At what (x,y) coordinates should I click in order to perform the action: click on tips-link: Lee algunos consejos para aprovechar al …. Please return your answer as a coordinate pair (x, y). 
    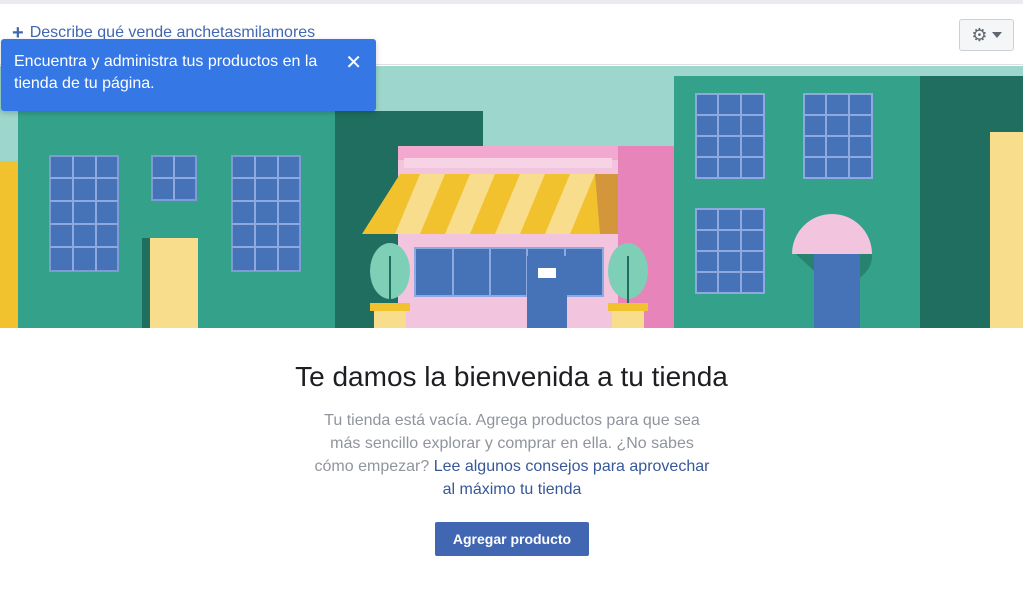
    Looking at the image, I should click on (572, 478).